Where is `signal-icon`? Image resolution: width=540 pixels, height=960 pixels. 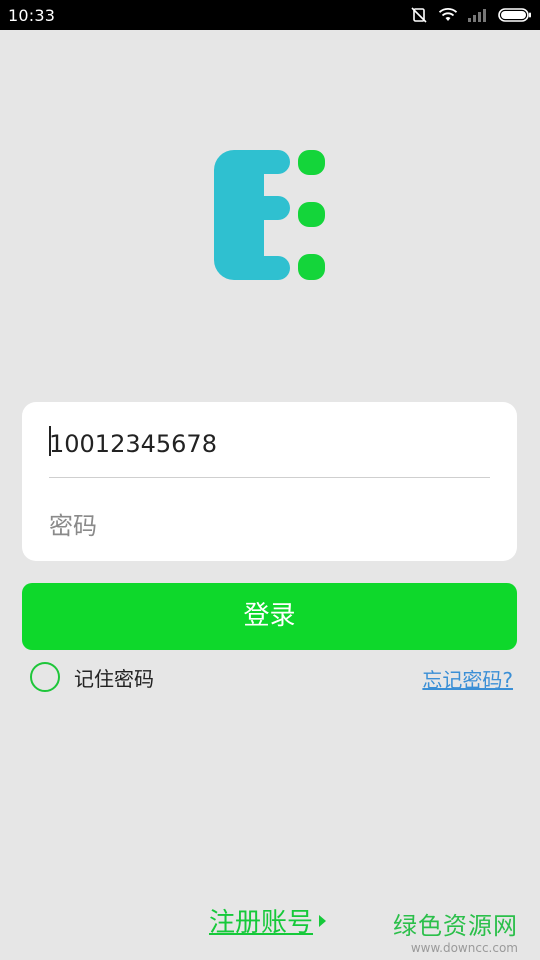
signal-icon is located at coordinates (477, 15).